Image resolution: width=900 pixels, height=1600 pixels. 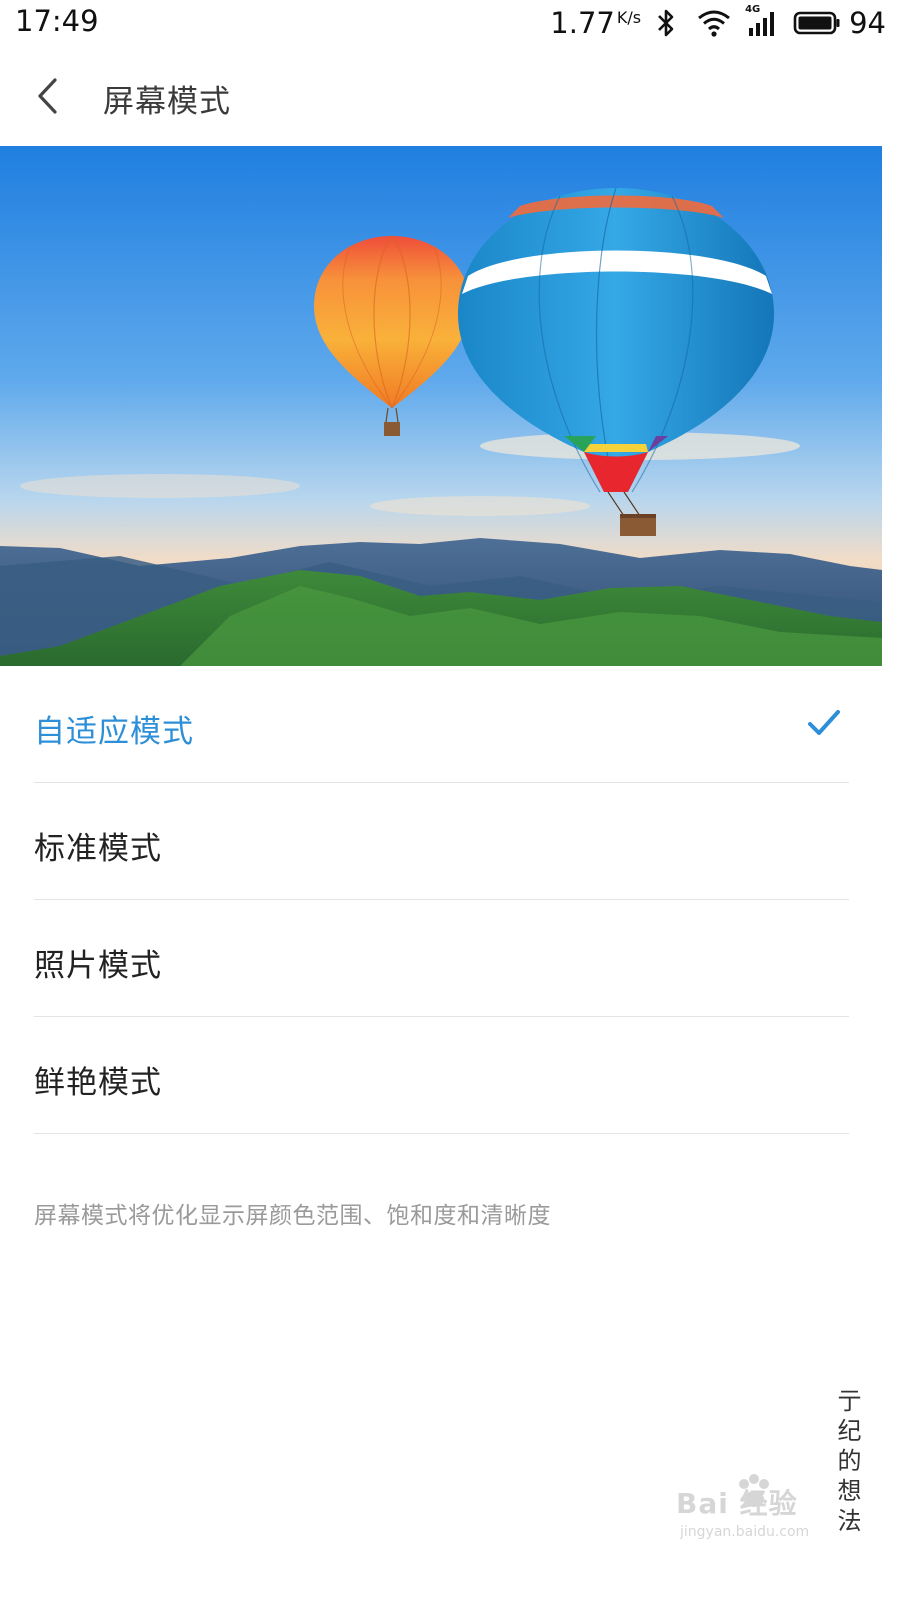 I want to click on chevron-left-icon, so click(x=47, y=96).